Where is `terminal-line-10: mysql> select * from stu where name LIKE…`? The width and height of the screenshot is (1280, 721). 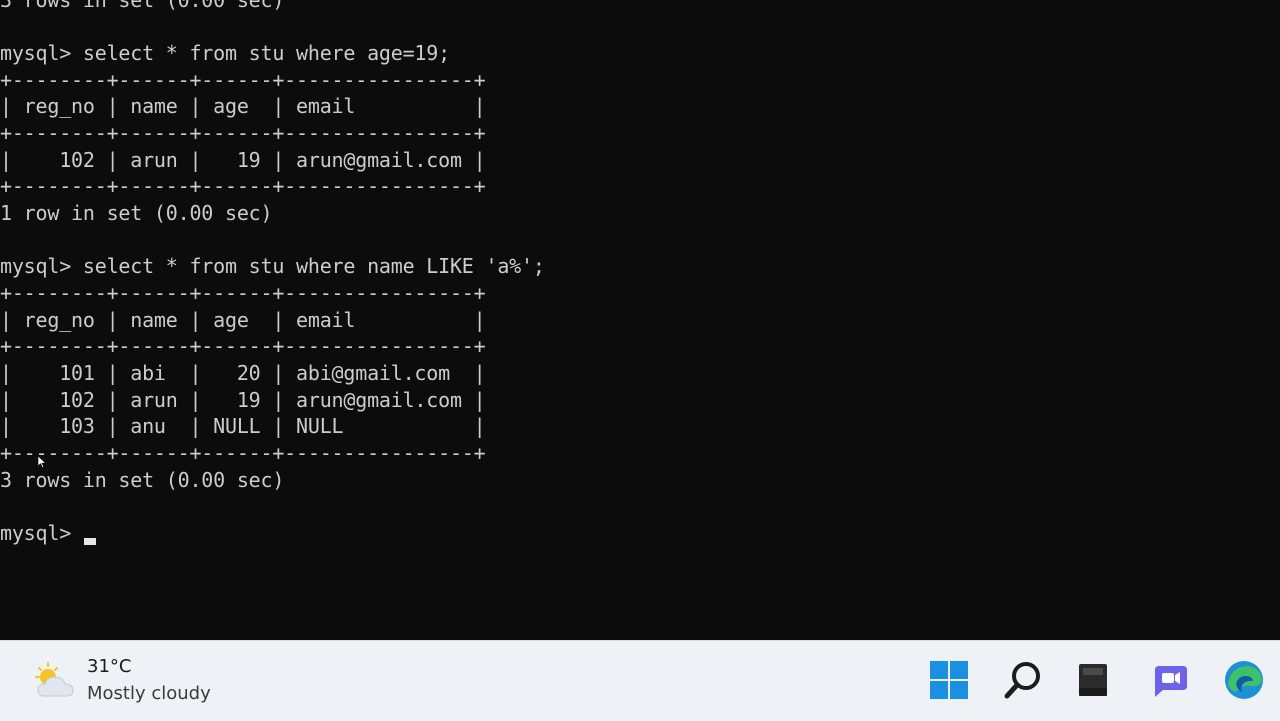 terminal-line-10: mysql> select * from stu where name LIKE… is located at coordinates (272, 266).